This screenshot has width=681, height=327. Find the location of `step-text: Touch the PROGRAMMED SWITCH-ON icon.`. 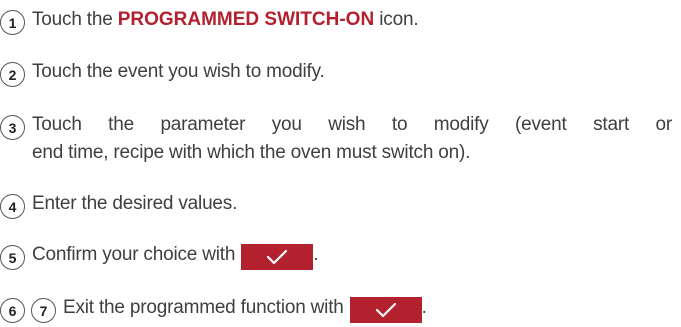

step-text: Touch the PROGRAMMED SWITCH-ON icon. is located at coordinates (225, 20).